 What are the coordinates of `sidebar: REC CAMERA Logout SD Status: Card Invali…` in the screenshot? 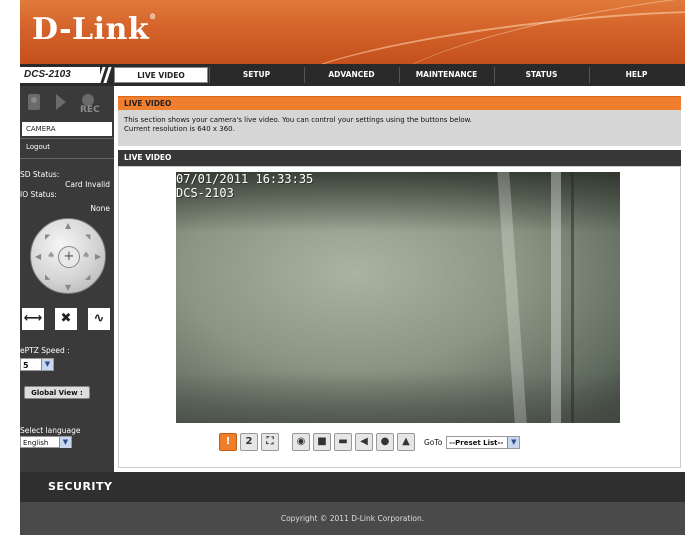 It's located at (67, 279).